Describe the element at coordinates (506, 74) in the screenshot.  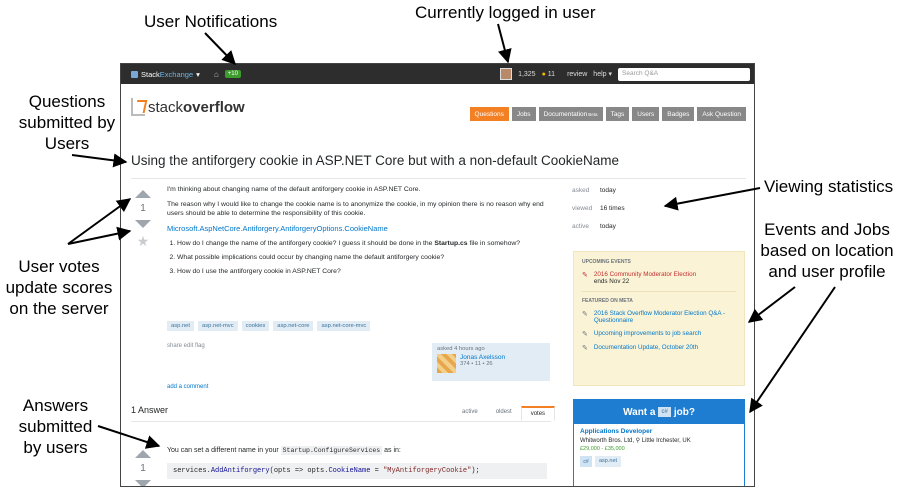
I see `user-avatar` at that location.